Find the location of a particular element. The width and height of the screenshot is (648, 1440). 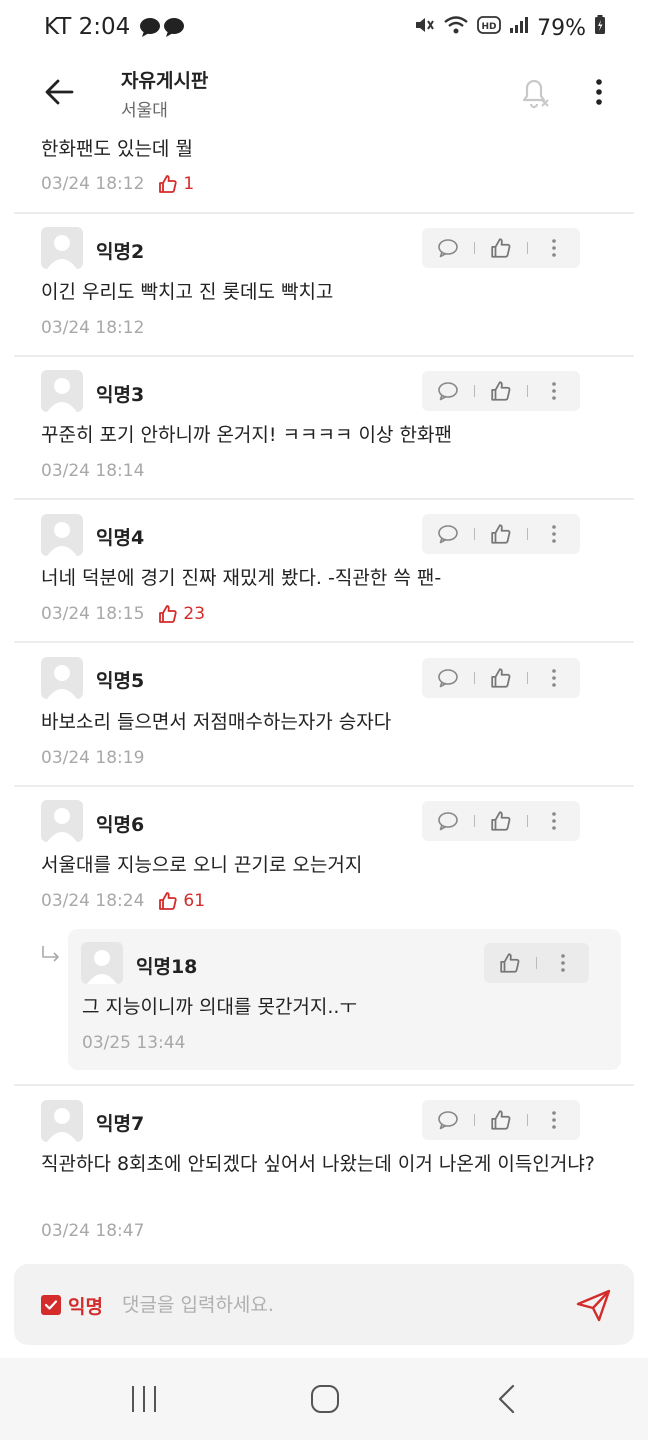

more-menu-button is located at coordinates (599, 92).